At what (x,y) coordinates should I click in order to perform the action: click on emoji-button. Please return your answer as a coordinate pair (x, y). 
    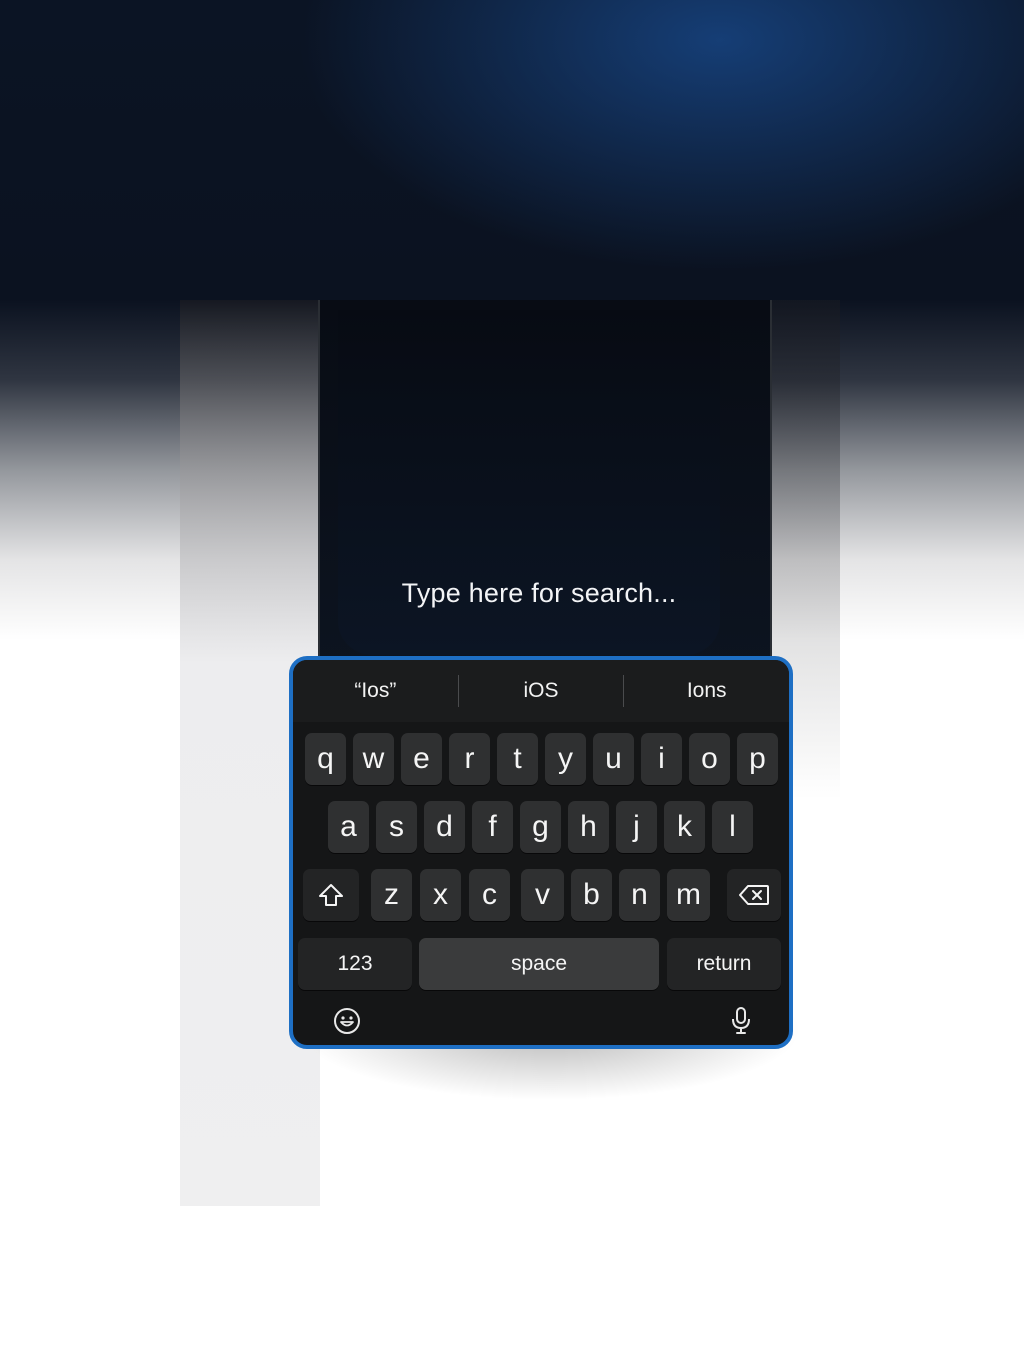
    Looking at the image, I should click on (347, 1021).